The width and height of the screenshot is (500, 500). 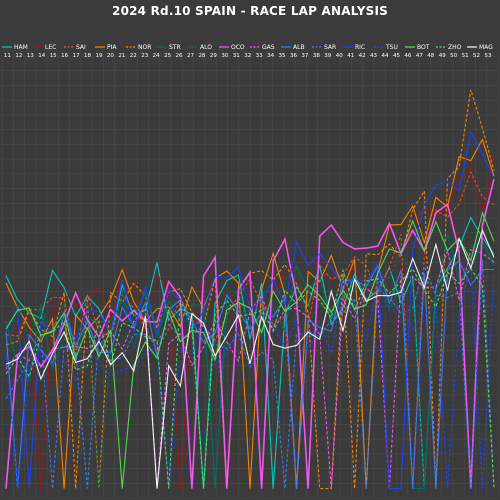 What do you see at coordinates (360, 47) in the screenshot?
I see `legend-label-ric: RIC` at bounding box center [360, 47].